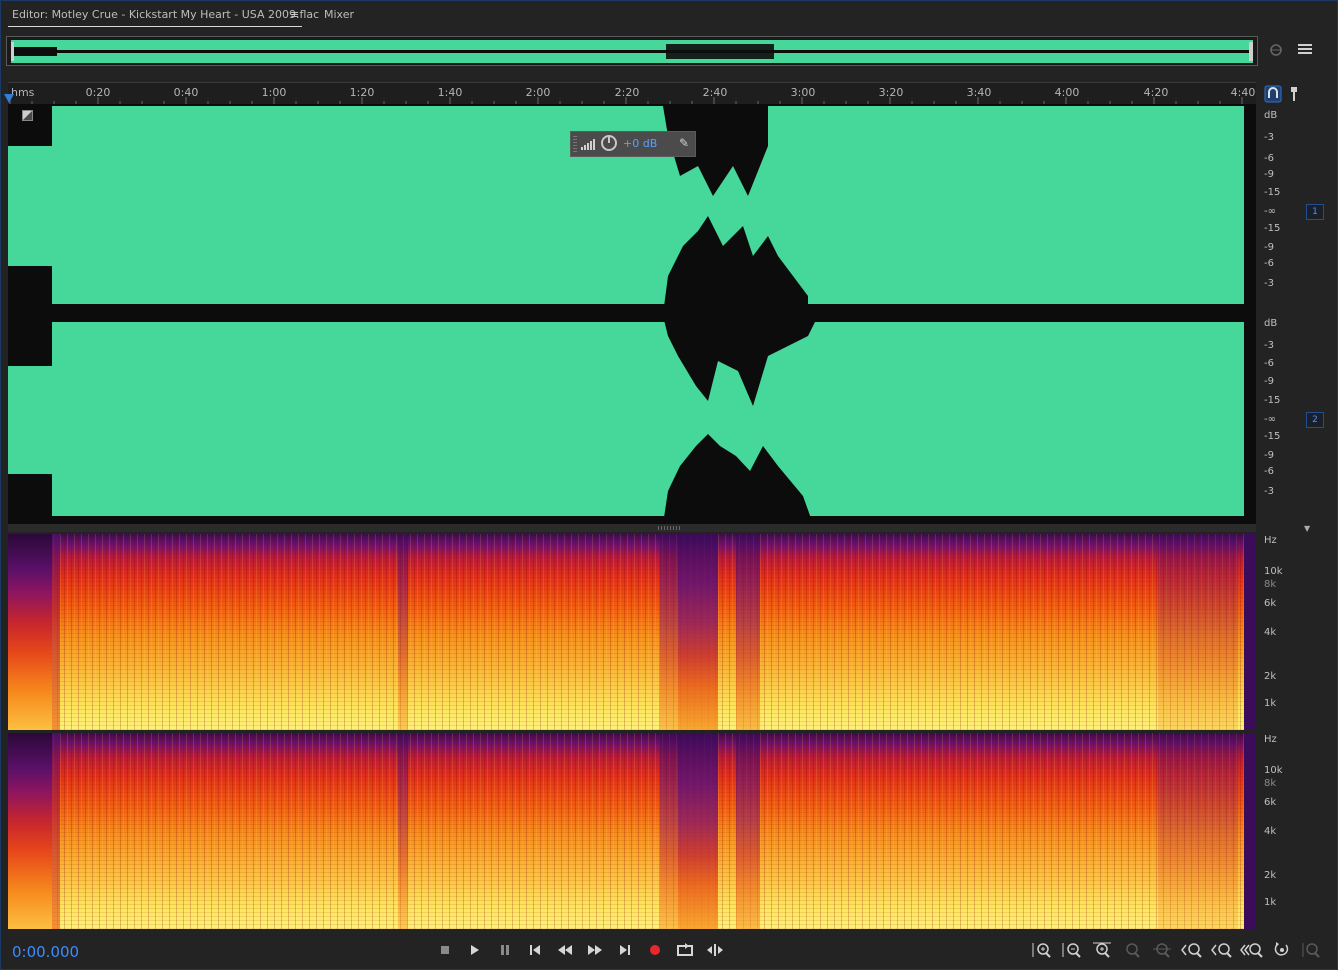  What do you see at coordinates (339, 14) in the screenshot?
I see `tab-mixer: Mixer` at bounding box center [339, 14].